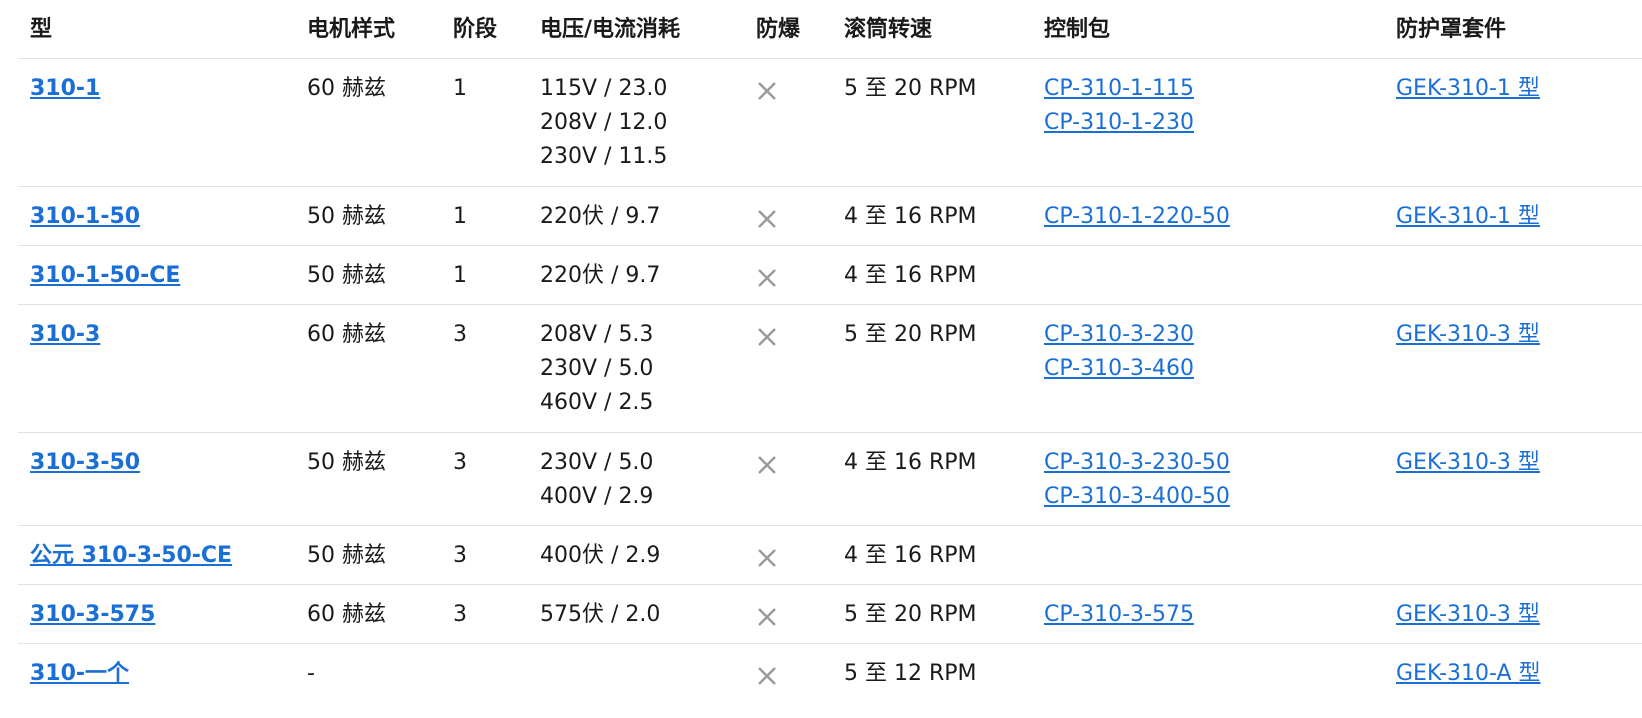 This screenshot has width=1642, height=718. What do you see at coordinates (65, 334) in the screenshot?
I see `model-link: 310-3` at bounding box center [65, 334].